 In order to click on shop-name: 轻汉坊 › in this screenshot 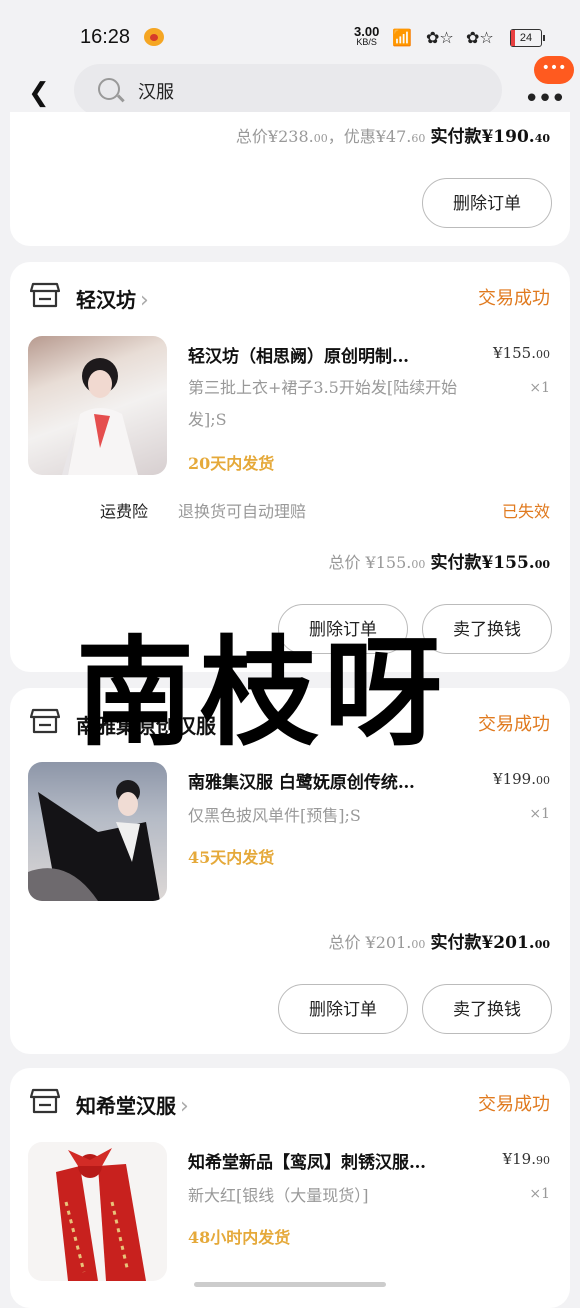, I will do `click(112, 298)`.